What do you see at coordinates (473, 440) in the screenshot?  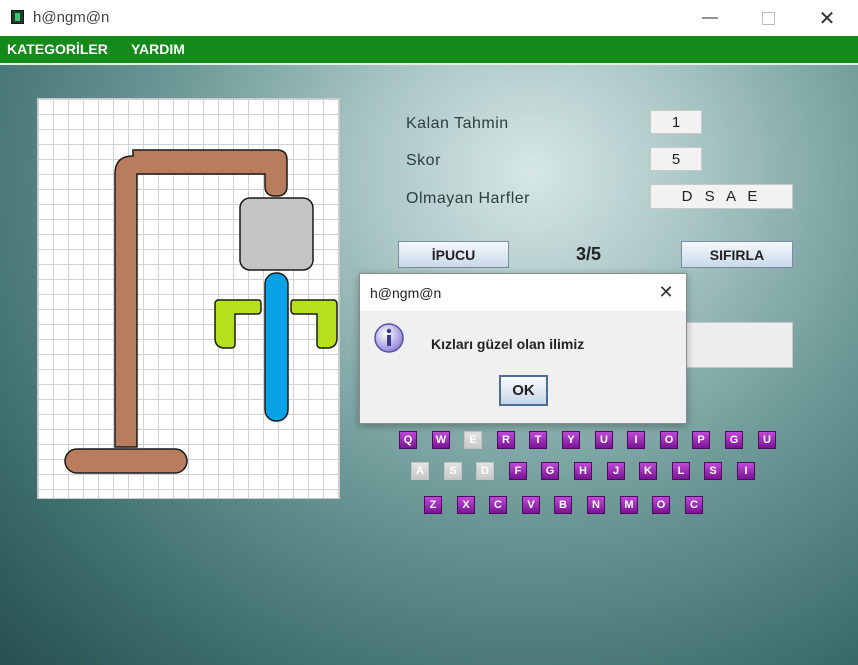 I see `letter-key-e: E` at bounding box center [473, 440].